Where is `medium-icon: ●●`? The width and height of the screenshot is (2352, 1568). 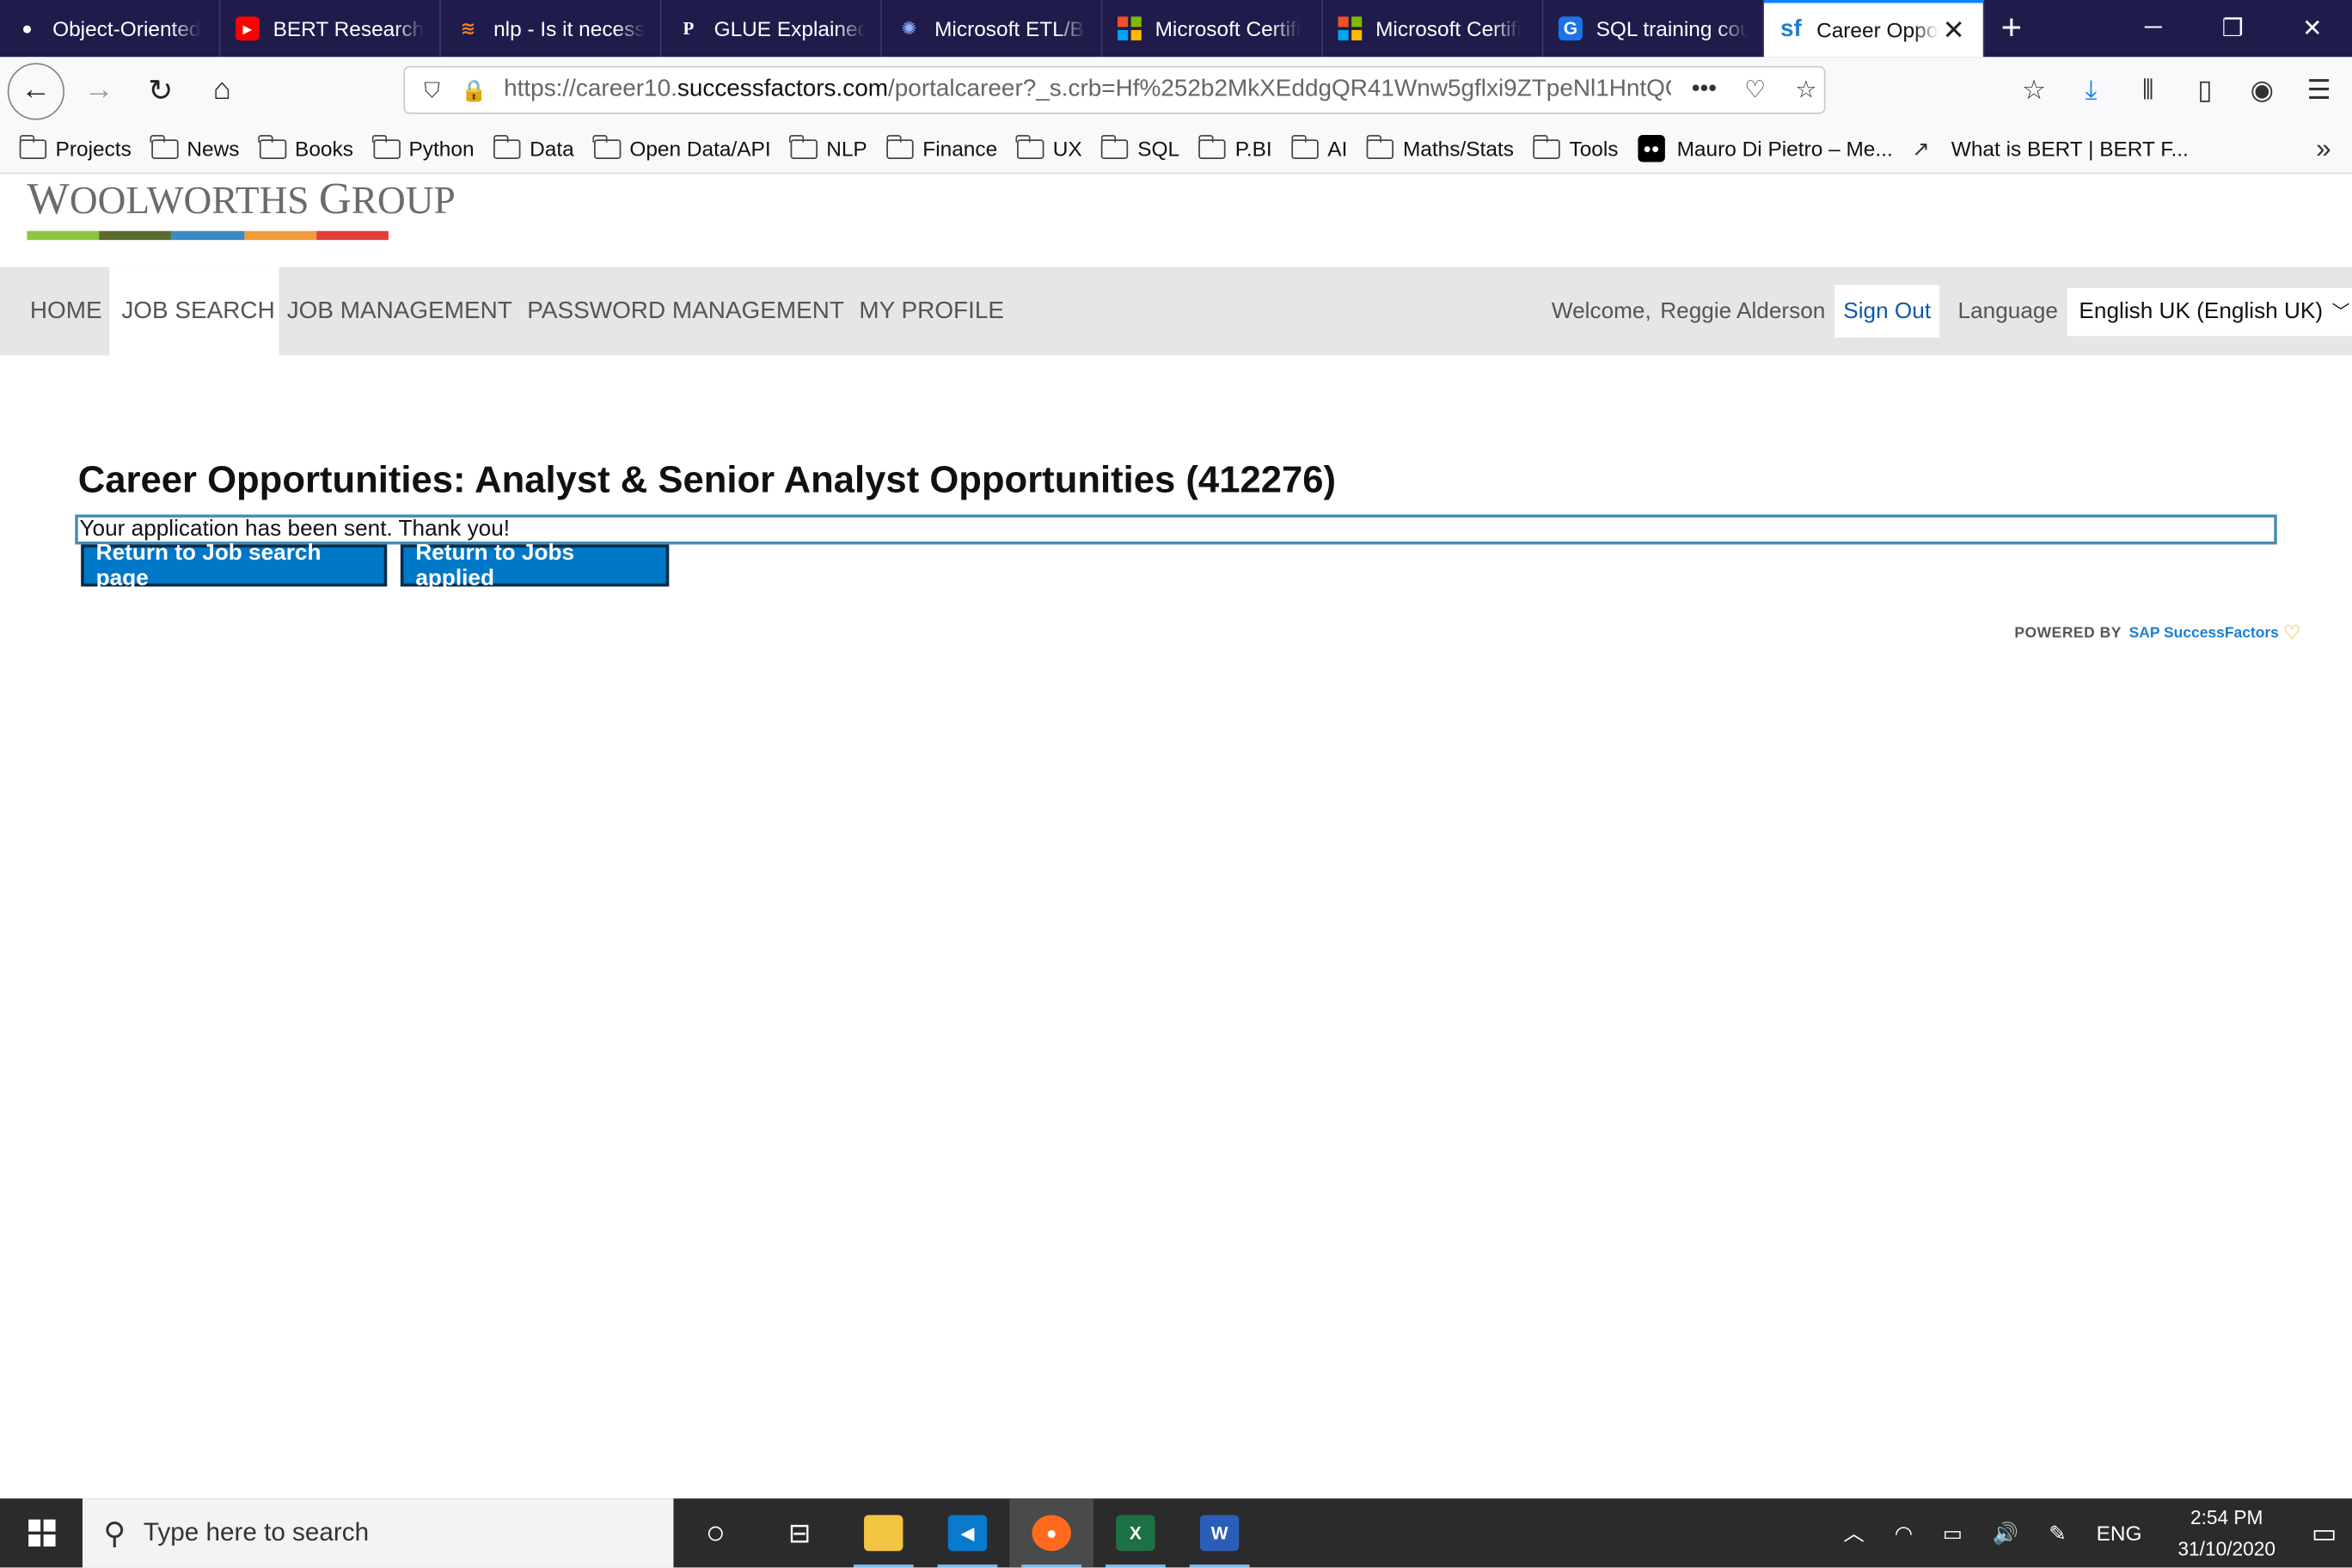 medium-icon: ●● is located at coordinates (1651, 148).